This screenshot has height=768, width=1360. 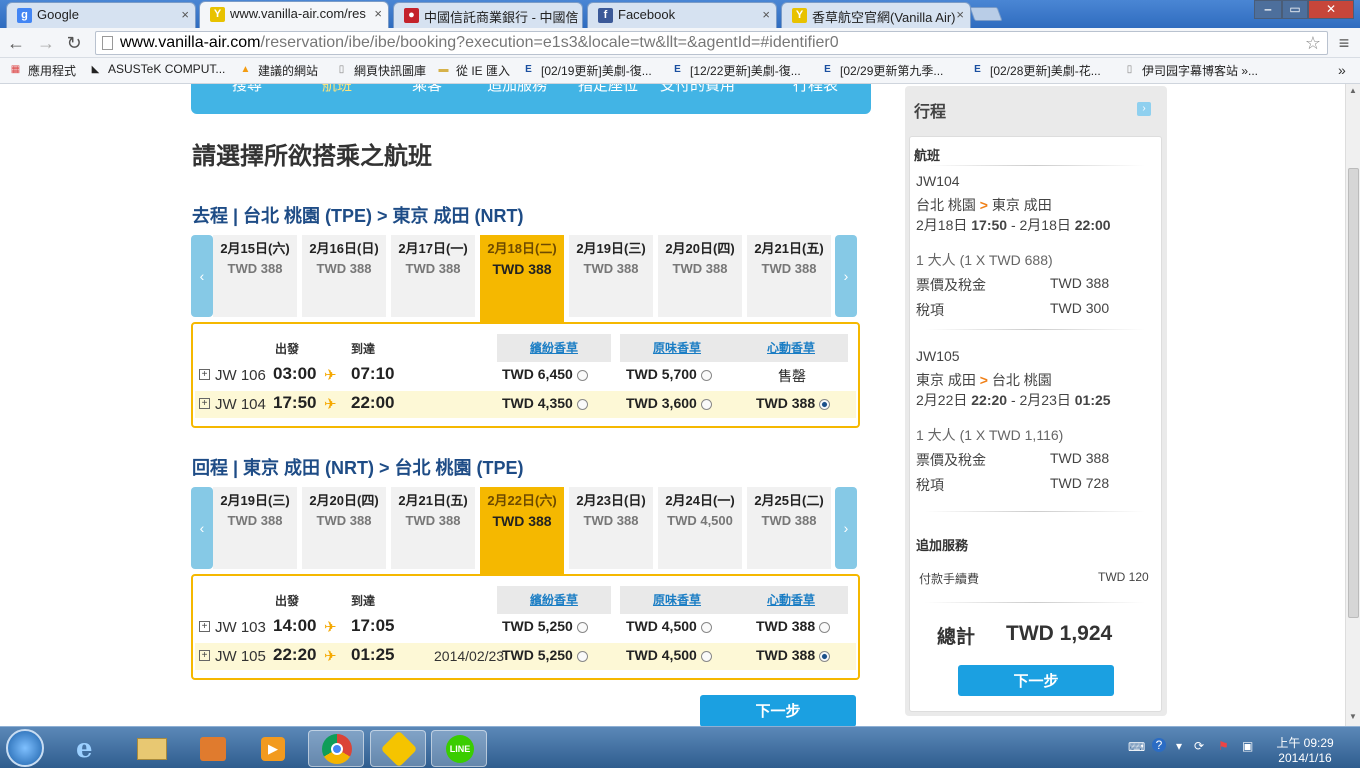 What do you see at coordinates (545, 374) in the screenshot?
I see `fare-price: TWD 6,450` at bounding box center [545, 374].